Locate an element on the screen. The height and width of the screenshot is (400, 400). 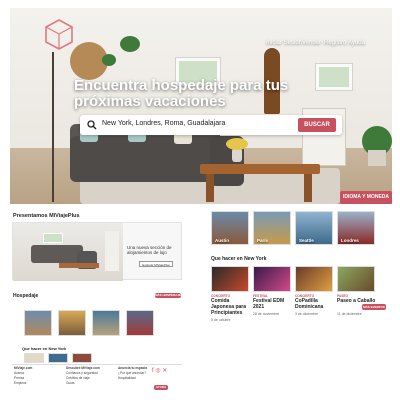
vase is located at coordinates (237, 155).